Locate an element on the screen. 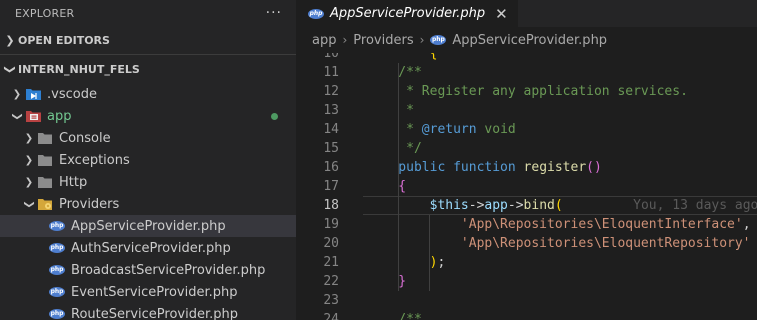 The width and height of the screenshot is (757, 320). line-number: 15 is located at coordinates (331, 148).